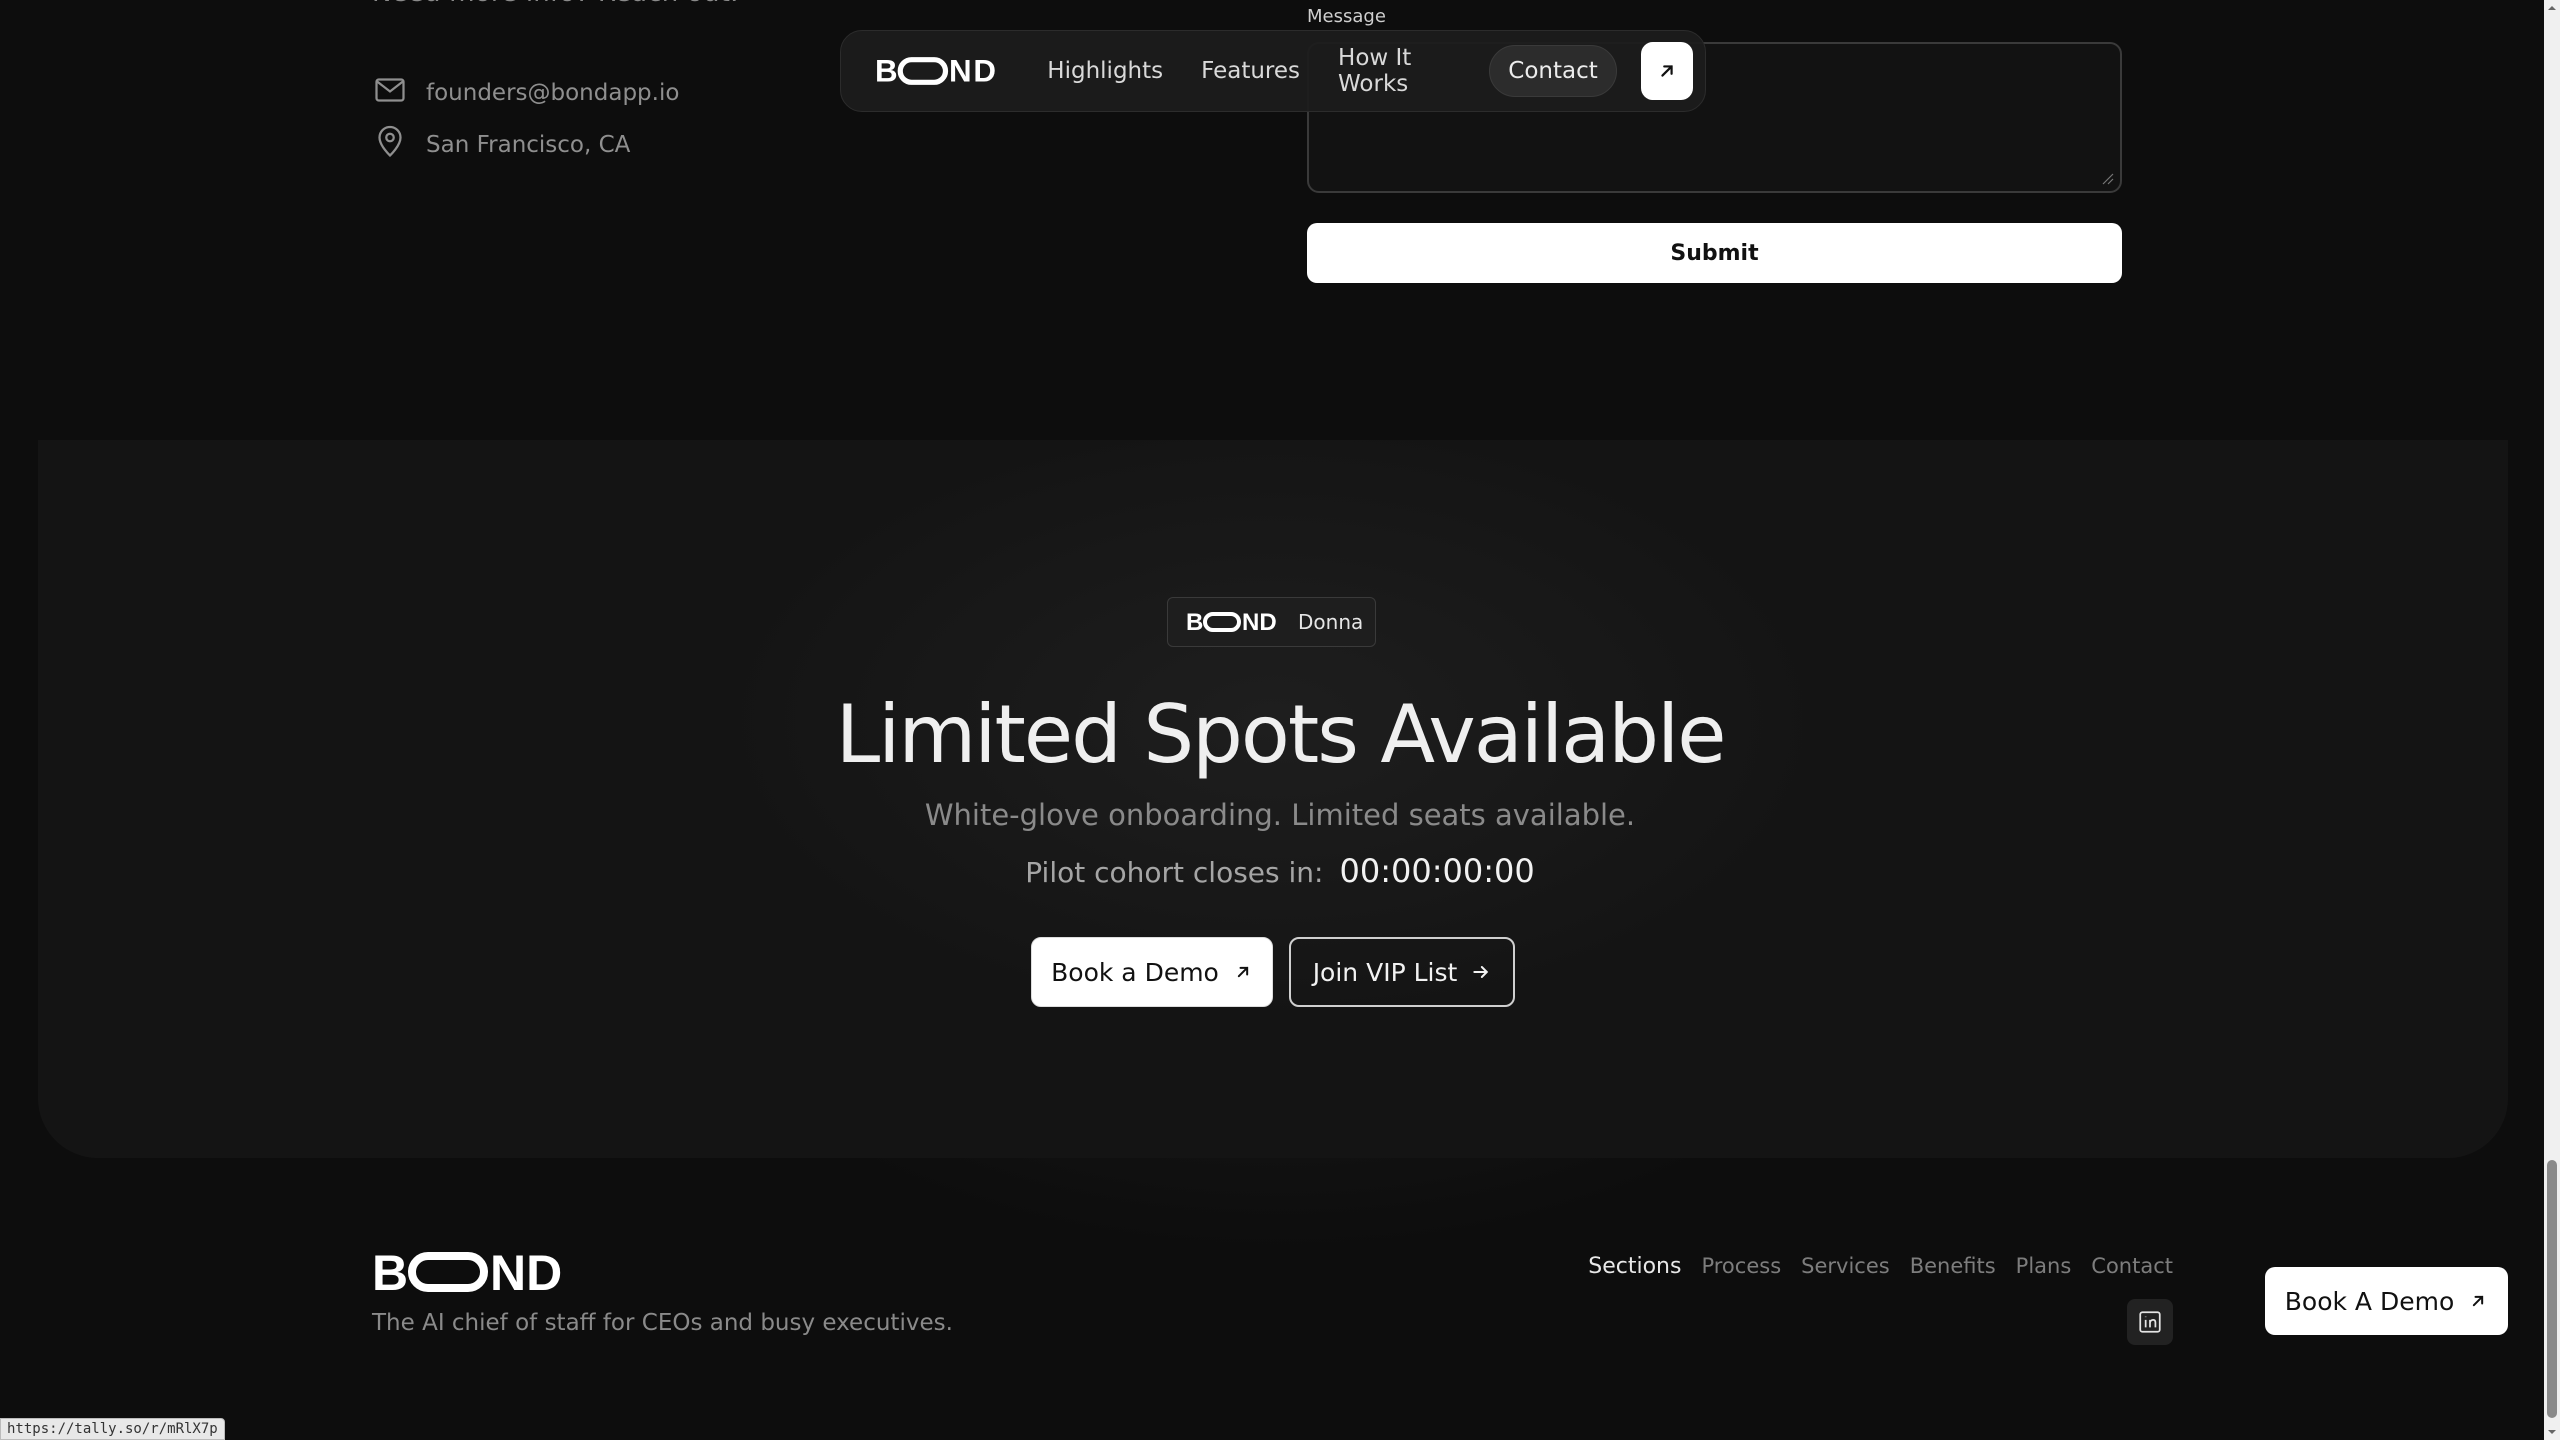 Image resolution: width=2560 pixels, height=1440 pixels. I want to click on footer-book-demo-label: Book A Demo, so click(2369, 1301).